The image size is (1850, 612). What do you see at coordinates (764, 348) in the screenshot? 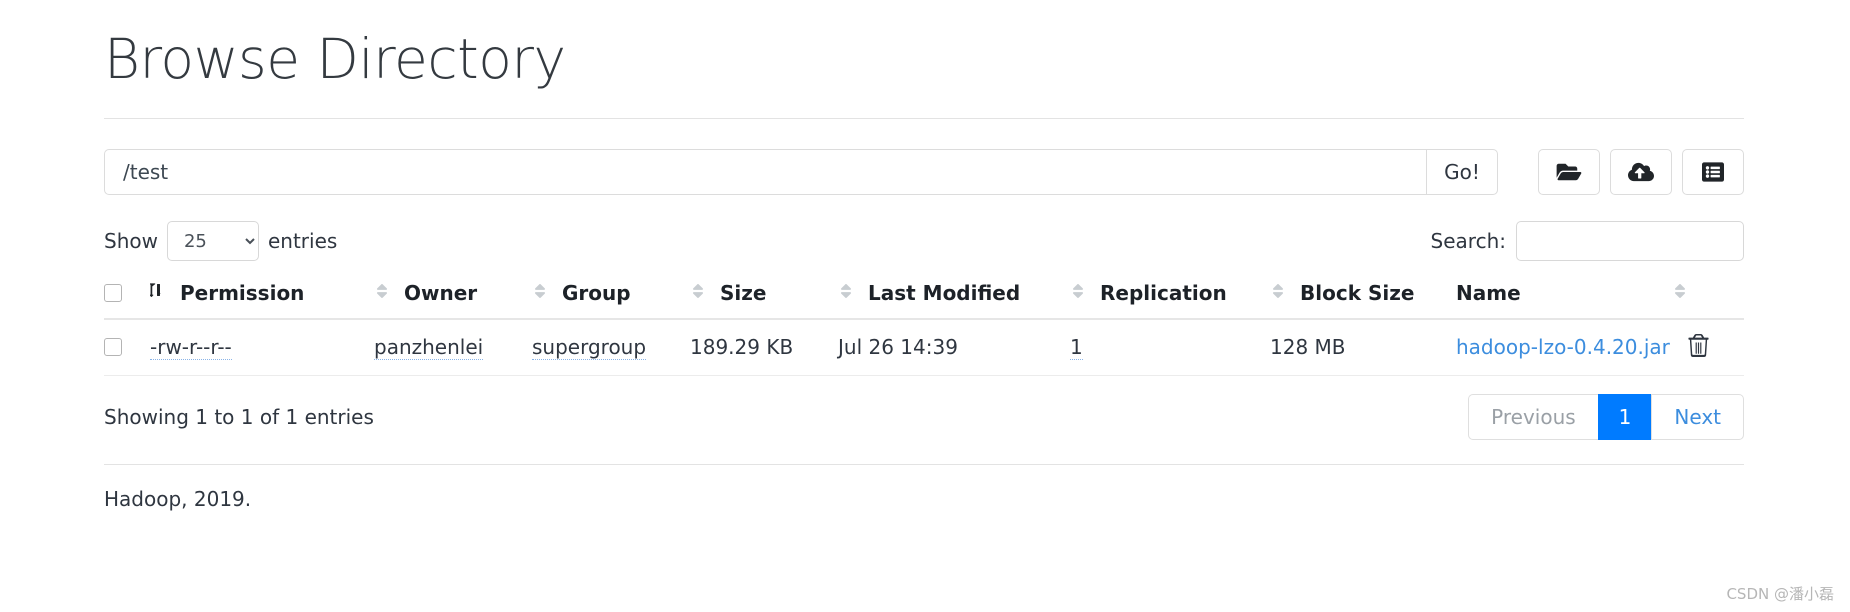
I see `cell-size: 189.29 KB` at bounding box center [764, 348].